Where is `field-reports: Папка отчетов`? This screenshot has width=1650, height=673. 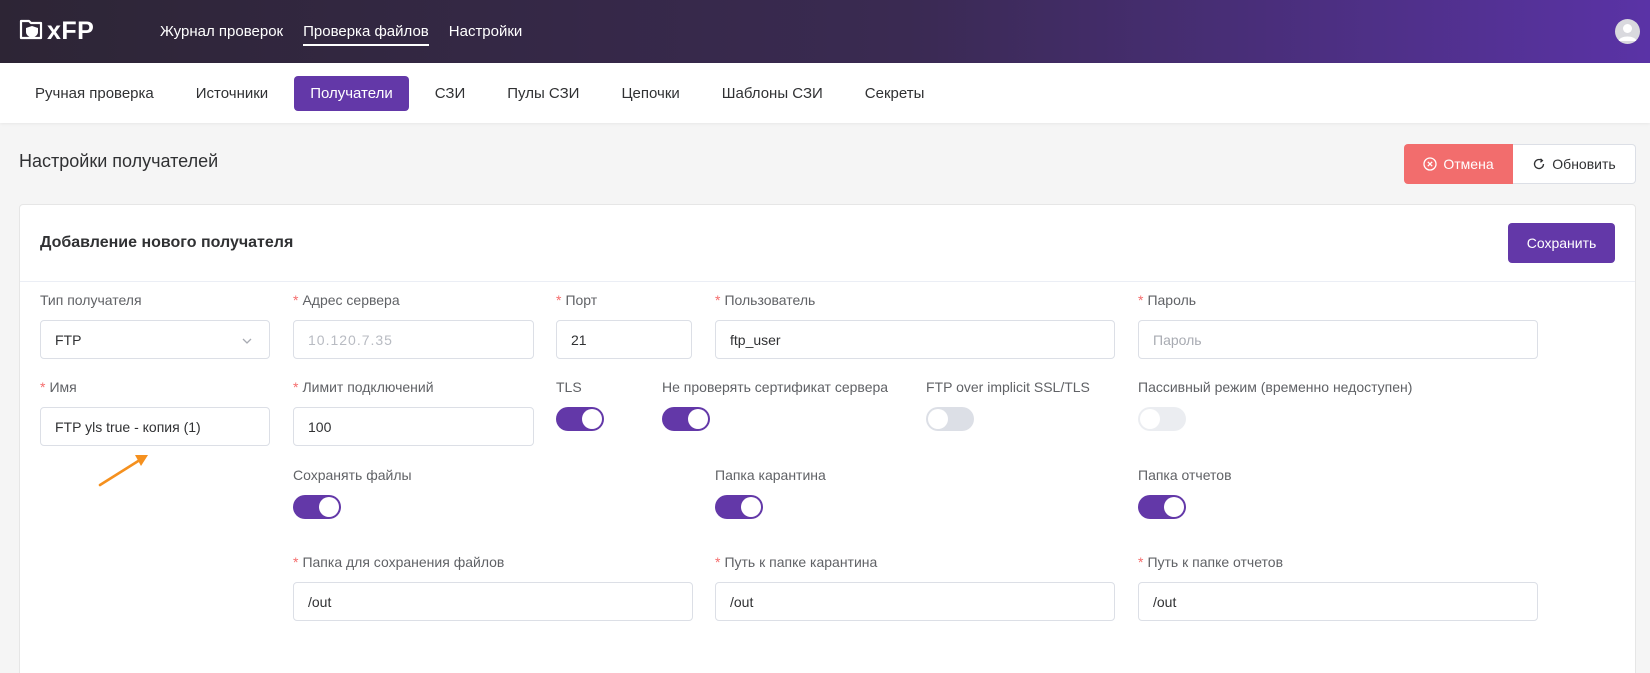
field-reports: Папка отчетов is located at coordinates (1185, 492).